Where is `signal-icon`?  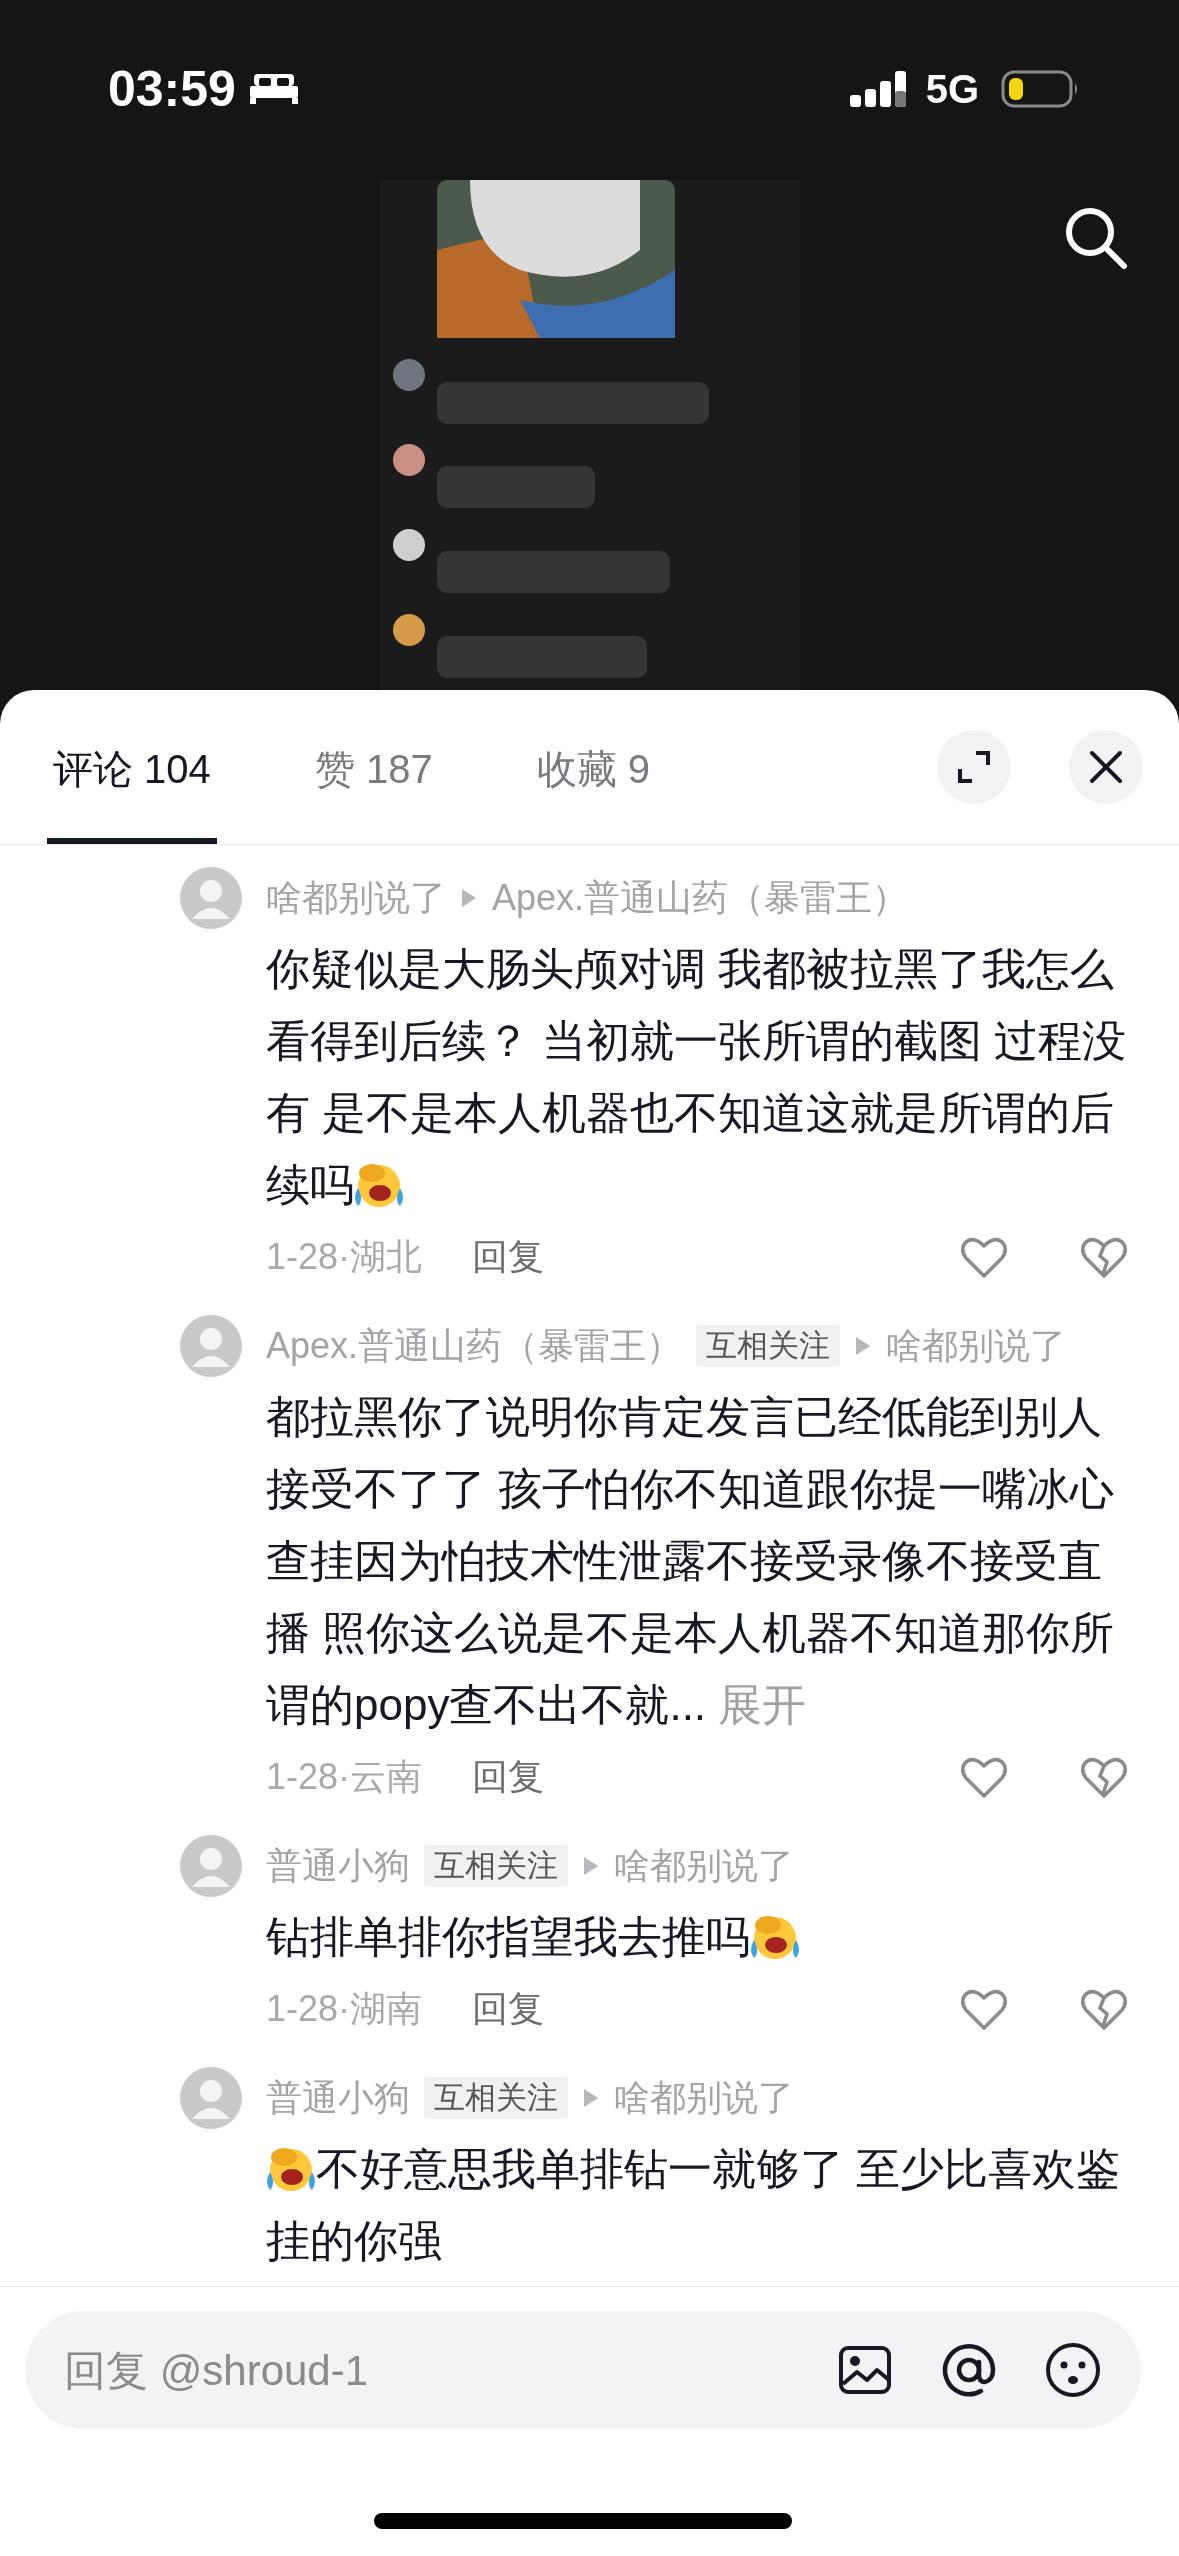
signal-icon is located at coordinates (878, 89).